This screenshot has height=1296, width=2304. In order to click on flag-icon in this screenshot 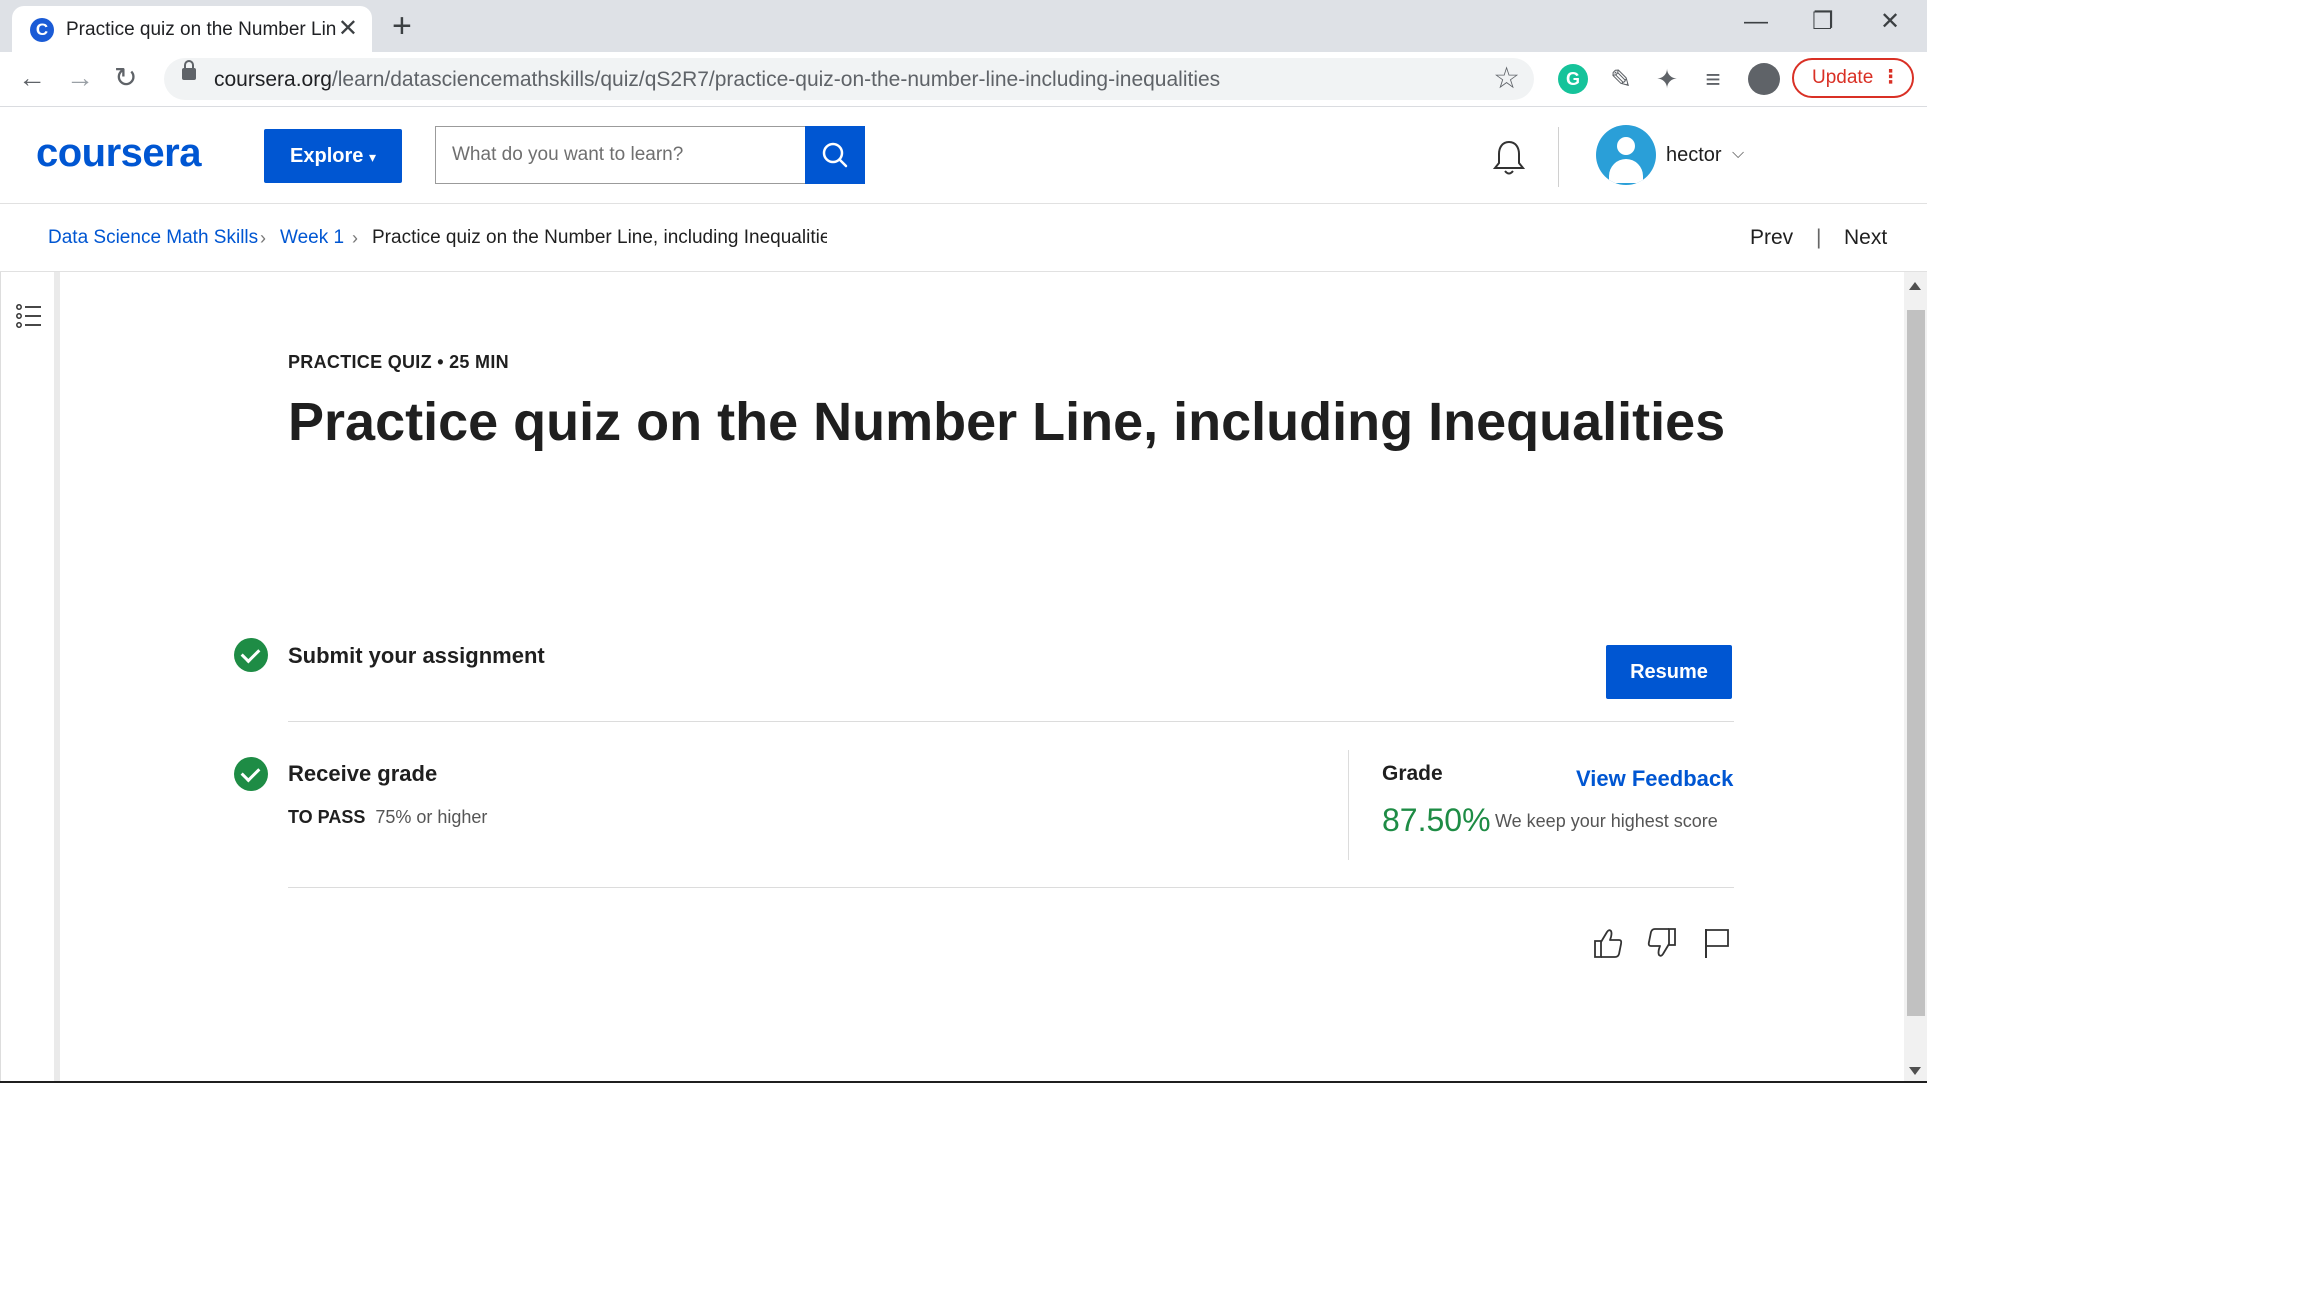, I will do `click(1716, 943)`.